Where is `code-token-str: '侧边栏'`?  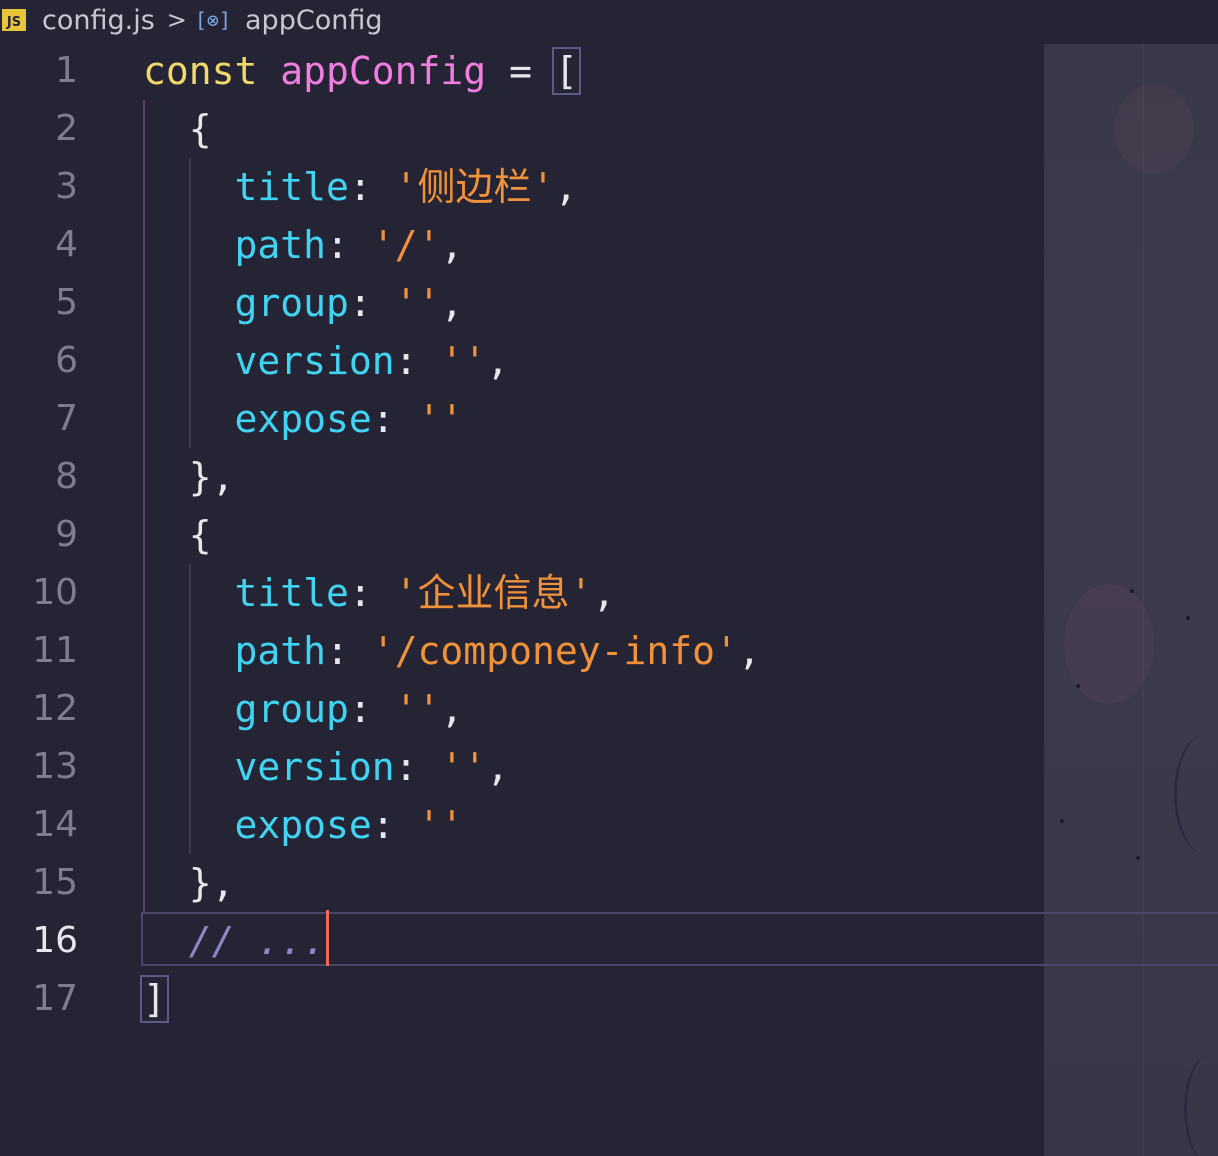
code-token-str: '侧边栏' is located at coordinates (474, 187).